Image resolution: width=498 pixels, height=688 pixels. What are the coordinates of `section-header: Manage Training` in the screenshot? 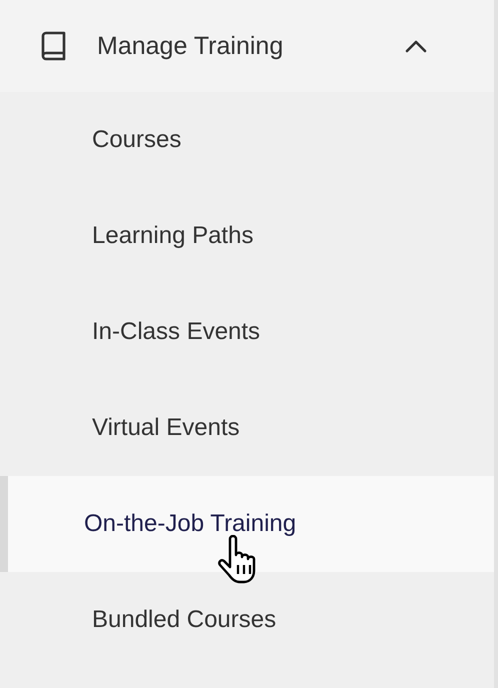 It's located at (247, 46).